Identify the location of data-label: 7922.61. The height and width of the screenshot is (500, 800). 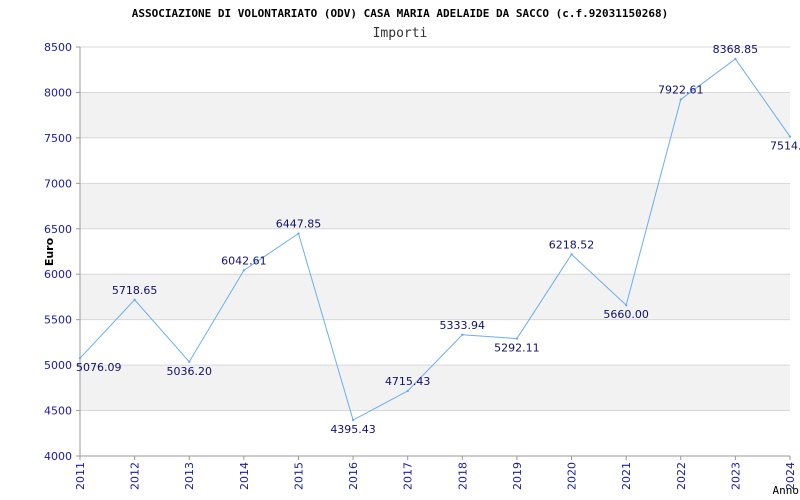
(681, 89).